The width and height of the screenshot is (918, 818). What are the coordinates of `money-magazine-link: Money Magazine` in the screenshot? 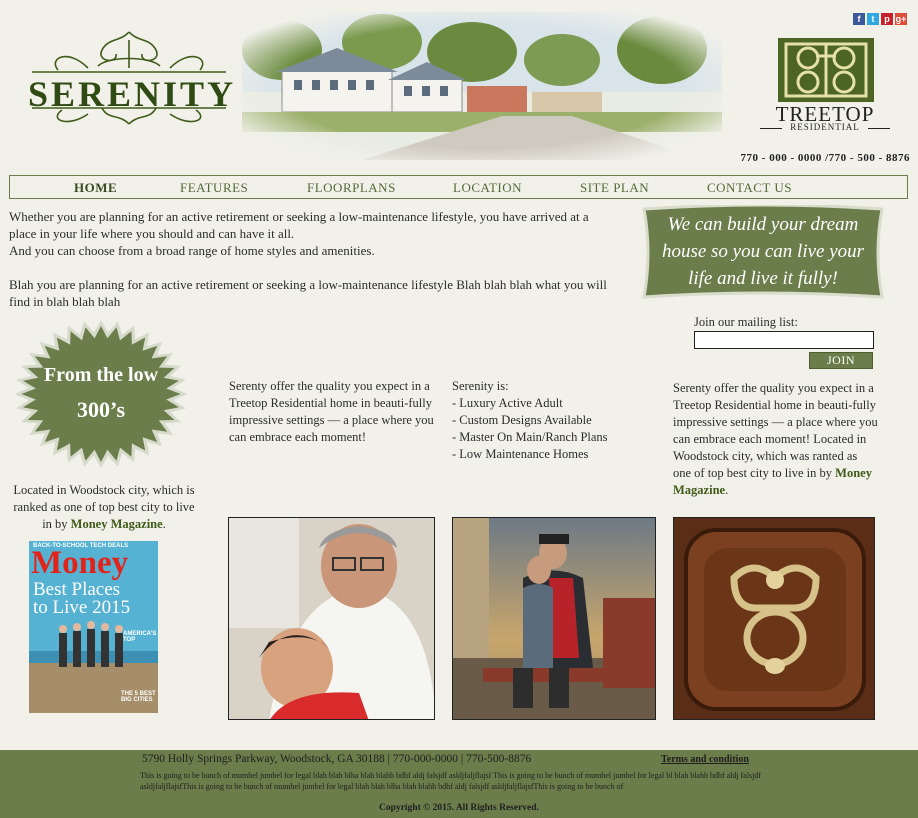 It's located at (117, 524).